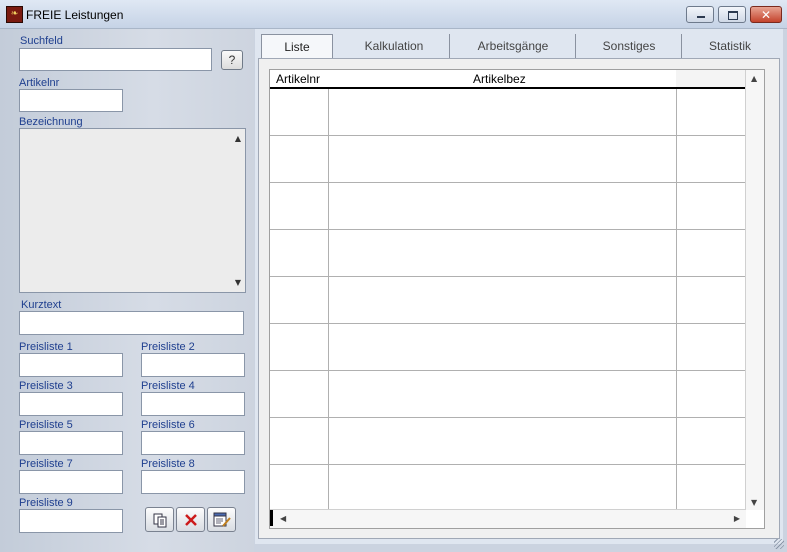 This screenshot has height=552, width=787. What do you see at coordinates (754, 290) in the screenshot?
I see `grid-vertical-scrollbar: ▲ ▼` at bounding box center [754, 290].